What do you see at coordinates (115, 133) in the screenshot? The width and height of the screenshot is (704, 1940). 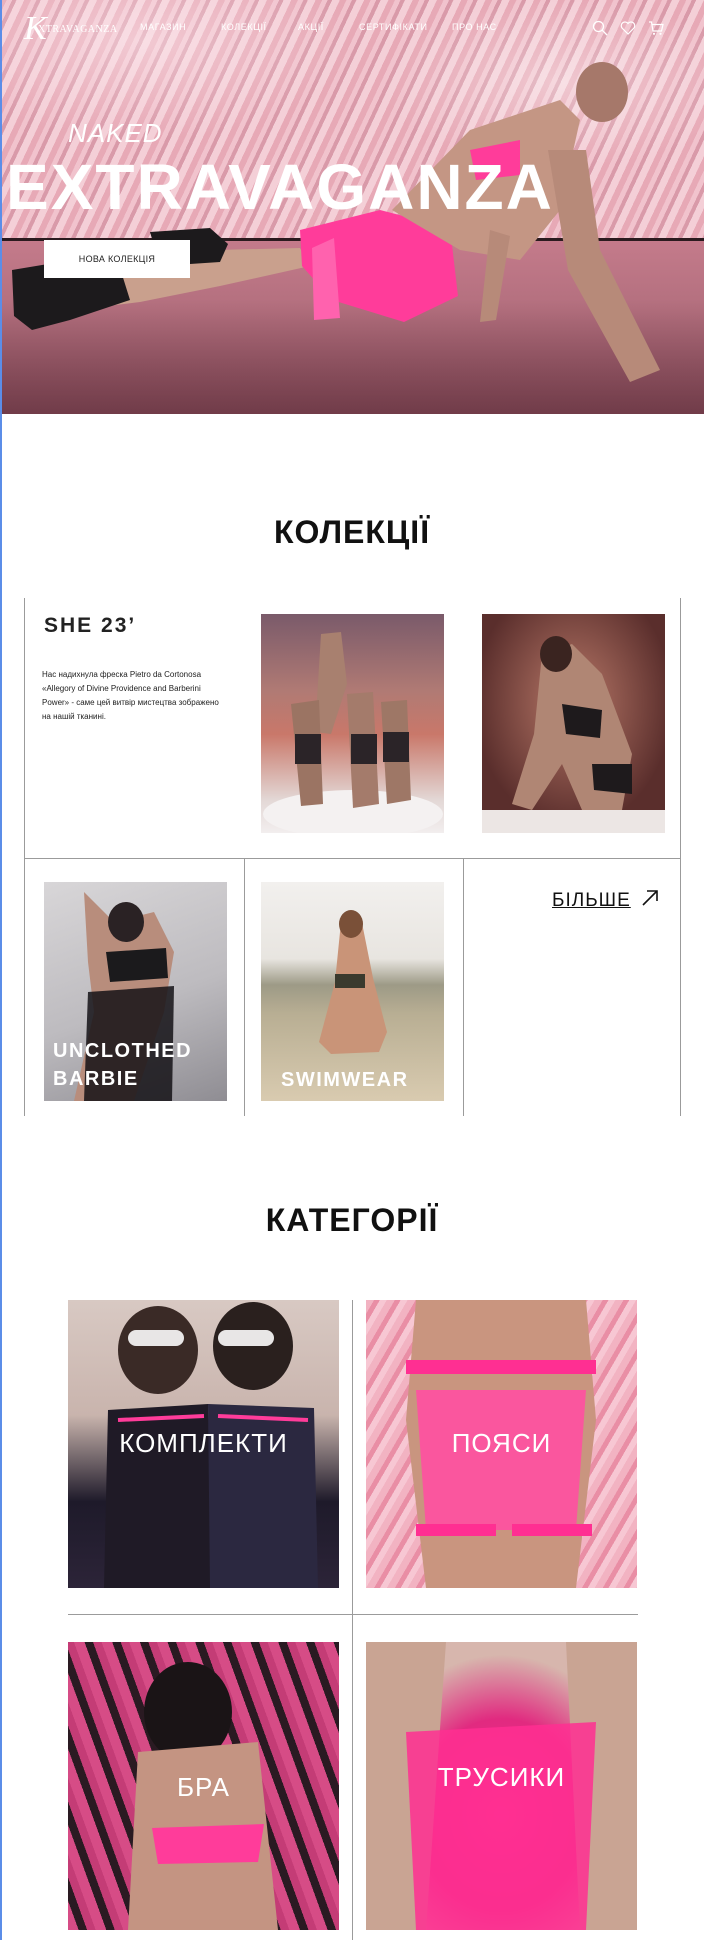 I see `hero-subtitle: NAKED` at bounding box center [115, 133].